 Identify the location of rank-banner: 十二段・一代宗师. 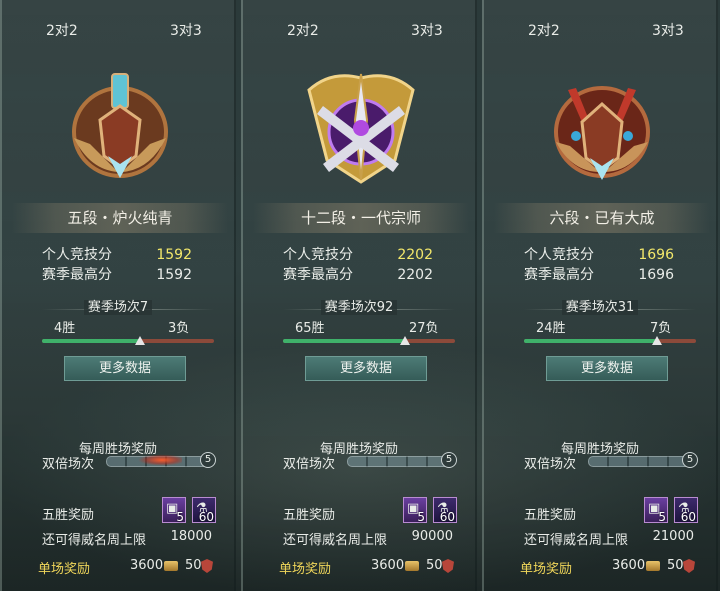
(361, 218).